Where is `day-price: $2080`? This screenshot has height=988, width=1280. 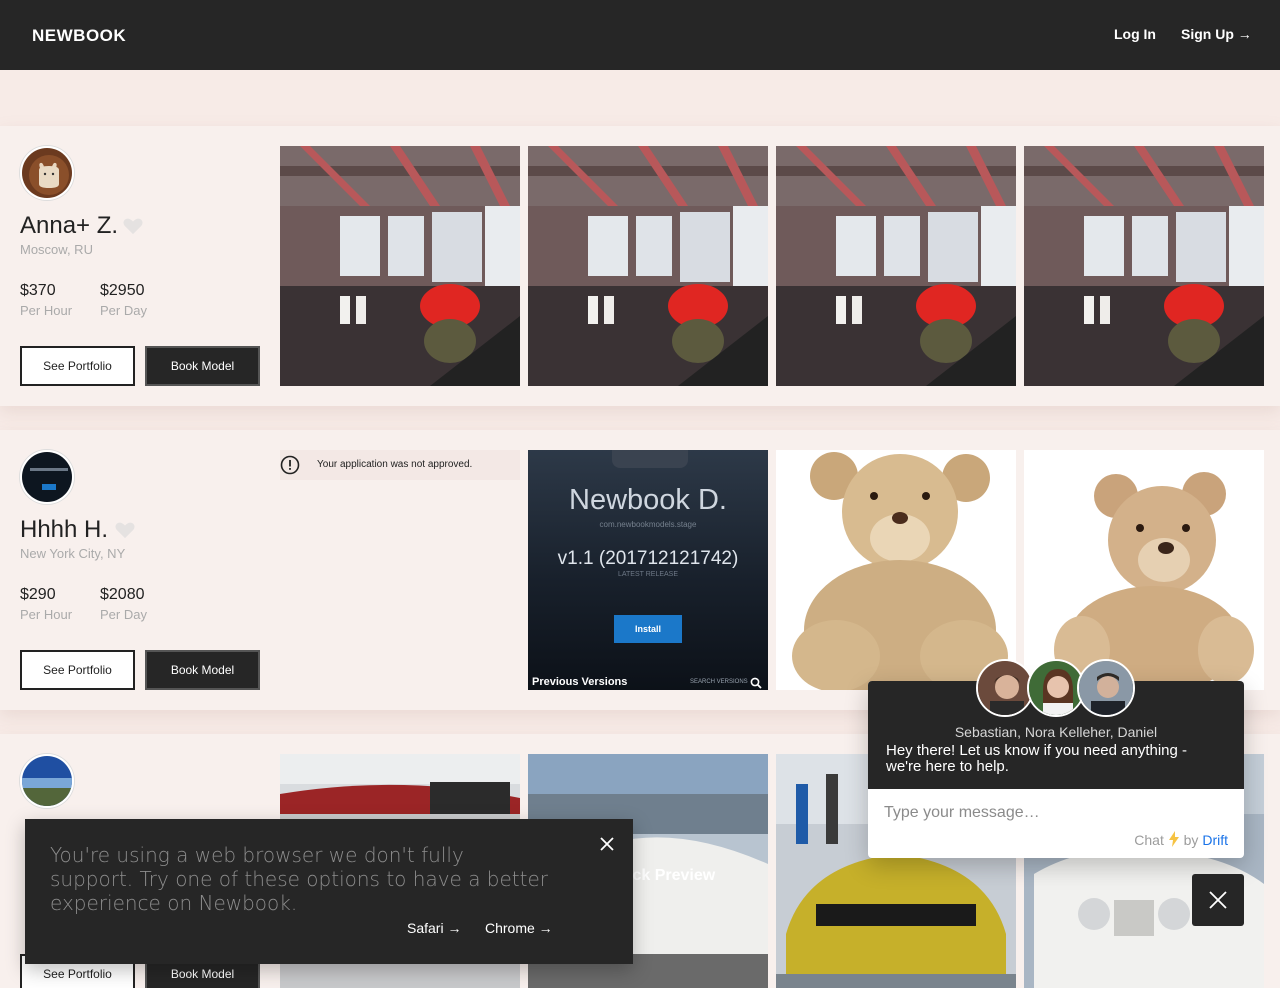
day-price: $2080 is located at coordinates (122, 594).